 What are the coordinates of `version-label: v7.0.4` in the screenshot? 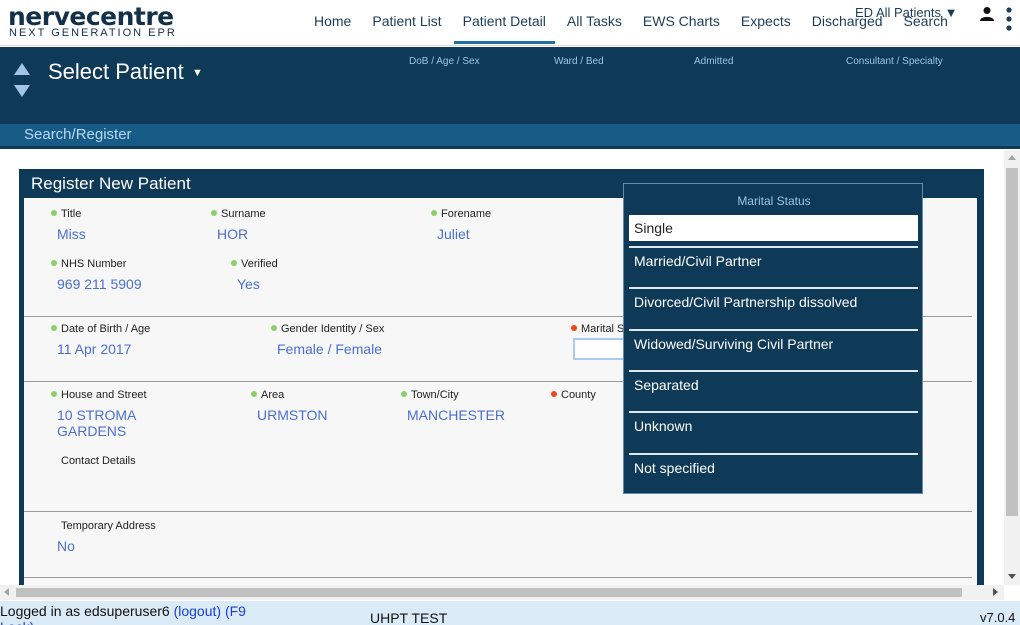 It's located at (998, 617).